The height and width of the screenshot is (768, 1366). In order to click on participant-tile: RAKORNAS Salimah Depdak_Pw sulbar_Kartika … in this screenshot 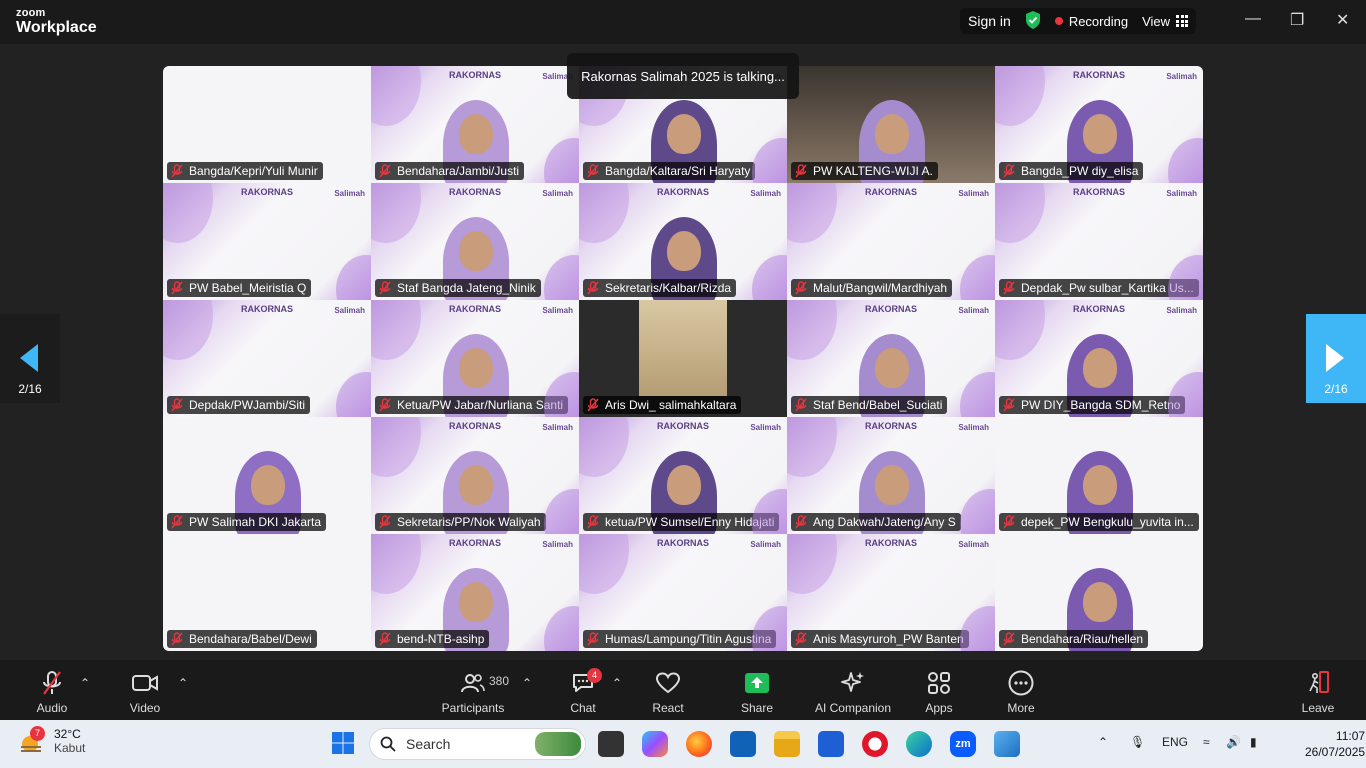, I will do `click(1099, 241)`.